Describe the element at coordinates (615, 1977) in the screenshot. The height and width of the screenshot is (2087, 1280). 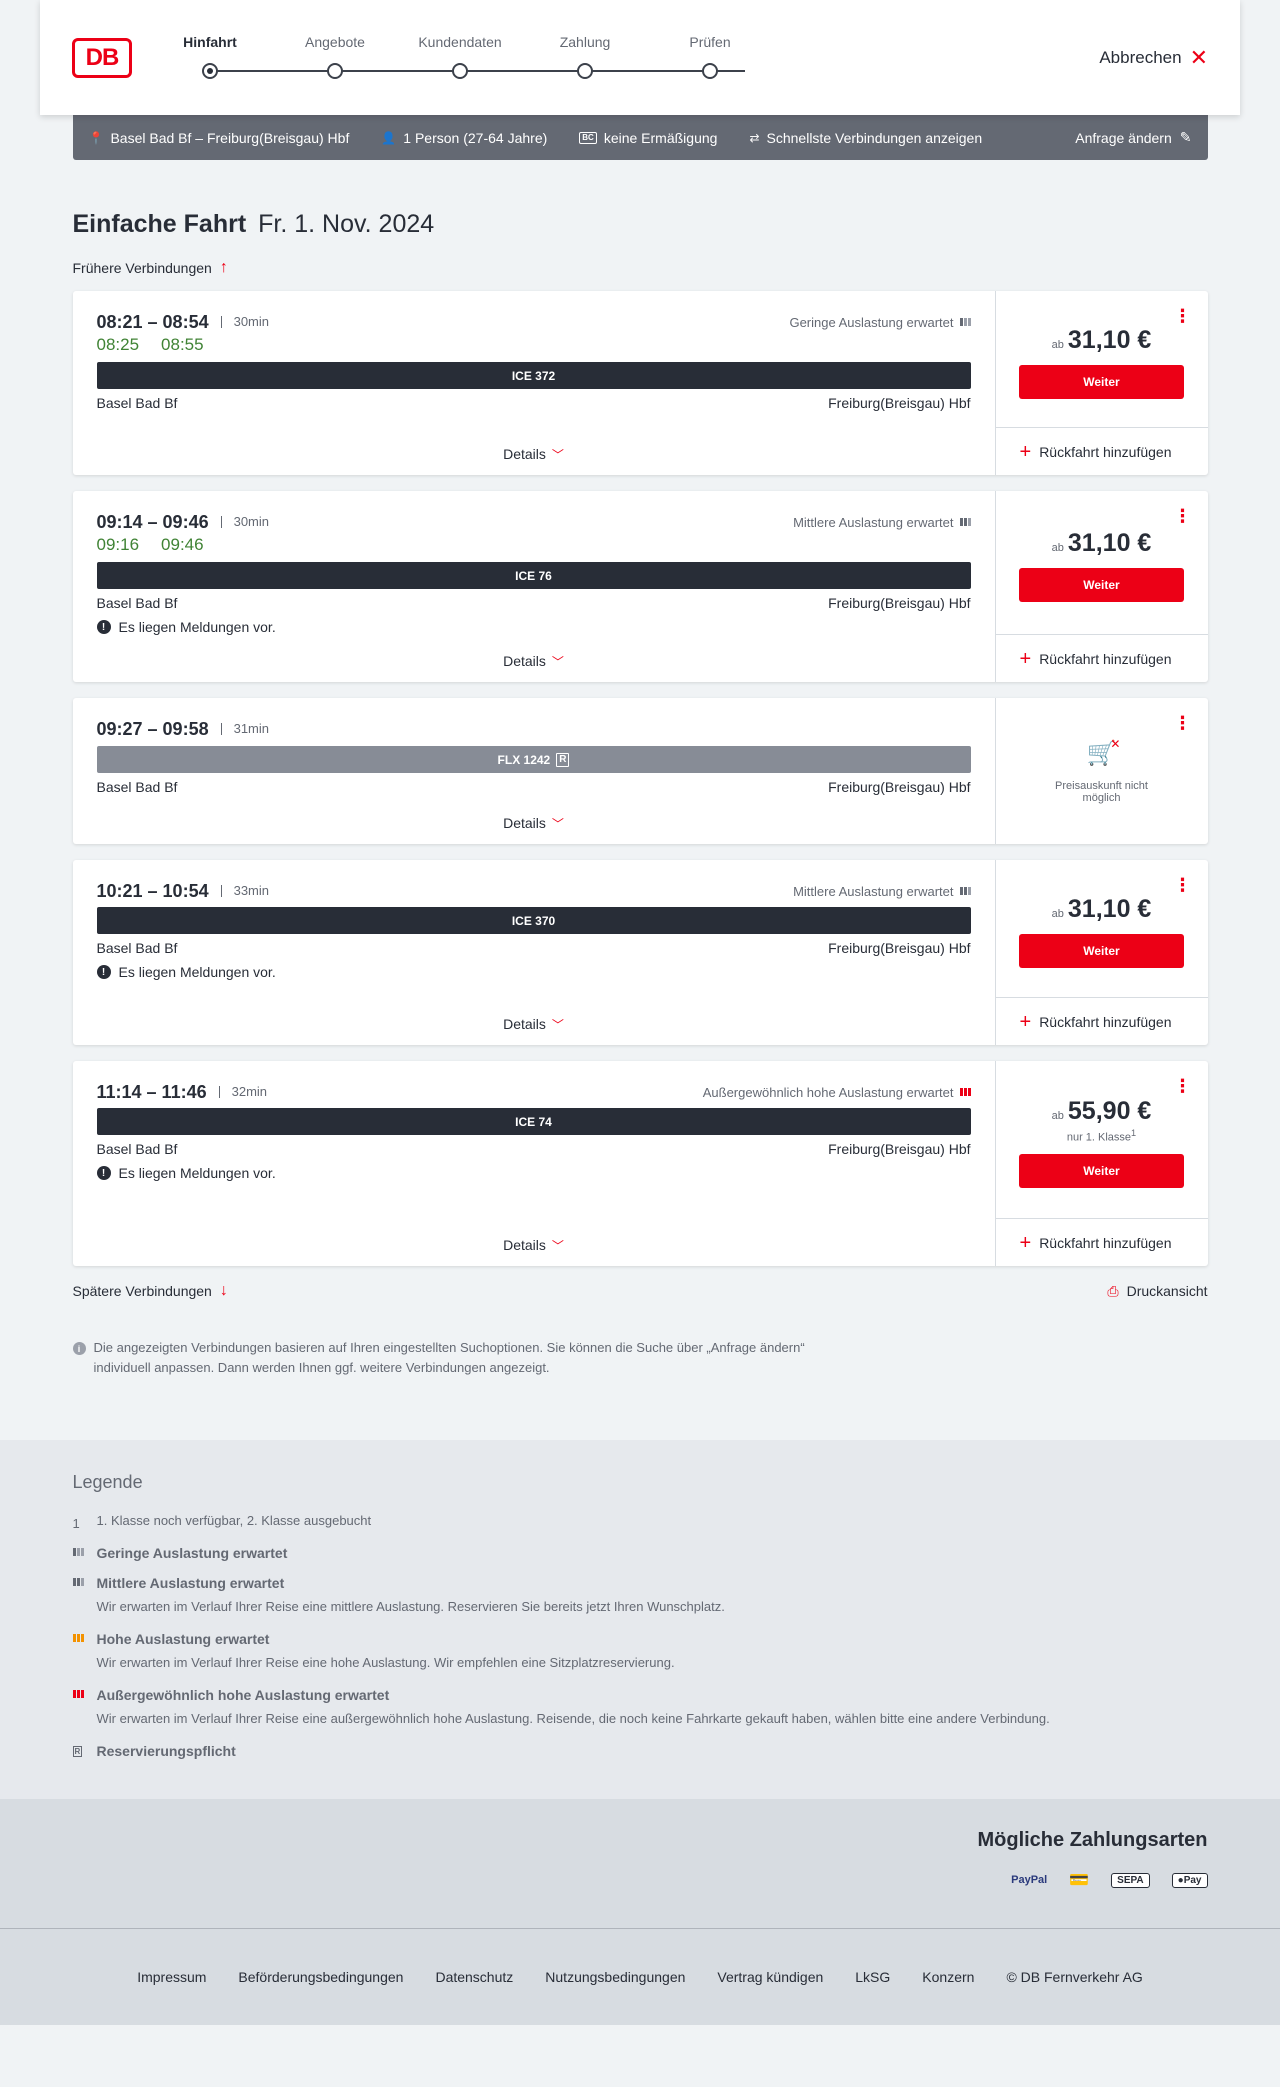
I see `footer-link-nutzungsbedingungen: Nutzungsbedingungen` at that location.